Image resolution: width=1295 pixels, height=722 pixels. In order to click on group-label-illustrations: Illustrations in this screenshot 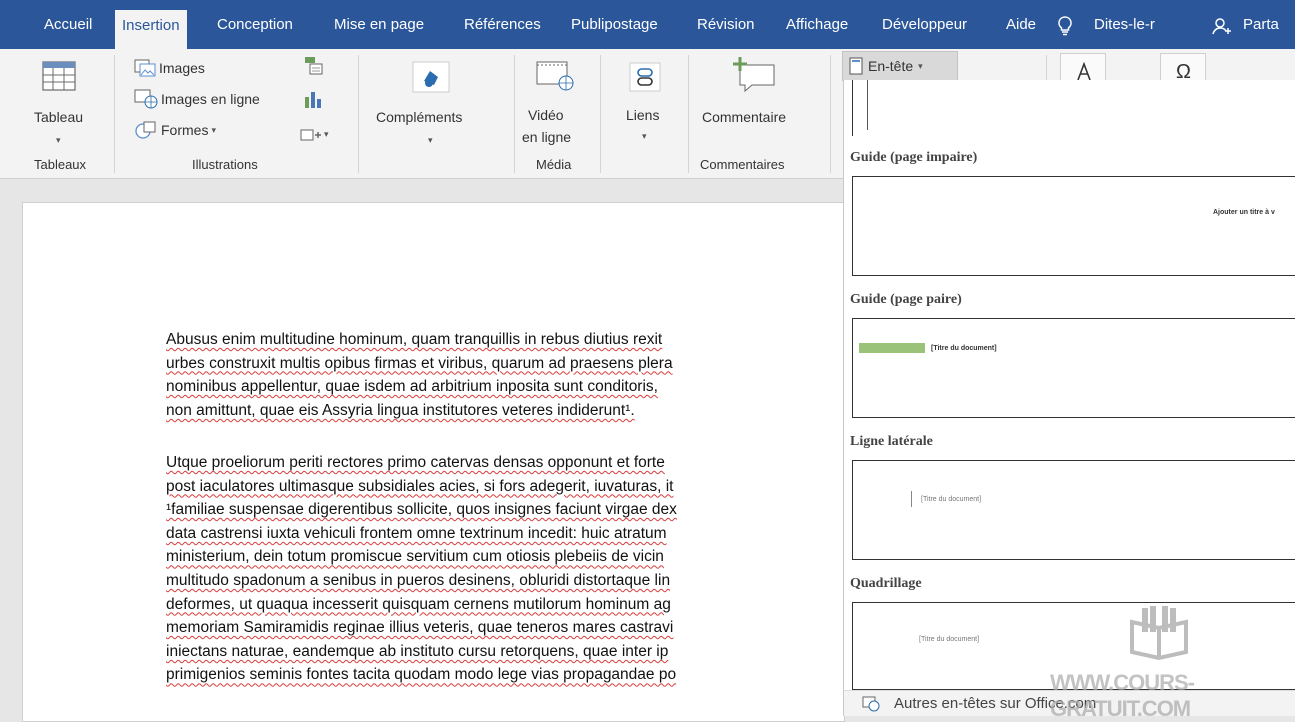, I will do `click(225, 164)`.